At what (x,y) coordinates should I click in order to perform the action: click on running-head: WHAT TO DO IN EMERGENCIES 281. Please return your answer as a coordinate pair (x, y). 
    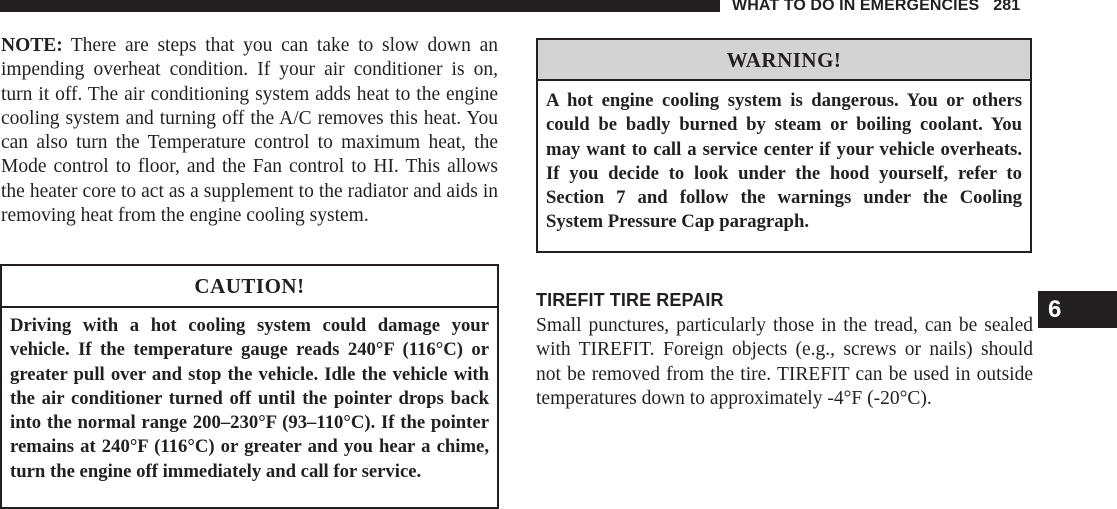
    Looking at the image, I should click on (876, 7).